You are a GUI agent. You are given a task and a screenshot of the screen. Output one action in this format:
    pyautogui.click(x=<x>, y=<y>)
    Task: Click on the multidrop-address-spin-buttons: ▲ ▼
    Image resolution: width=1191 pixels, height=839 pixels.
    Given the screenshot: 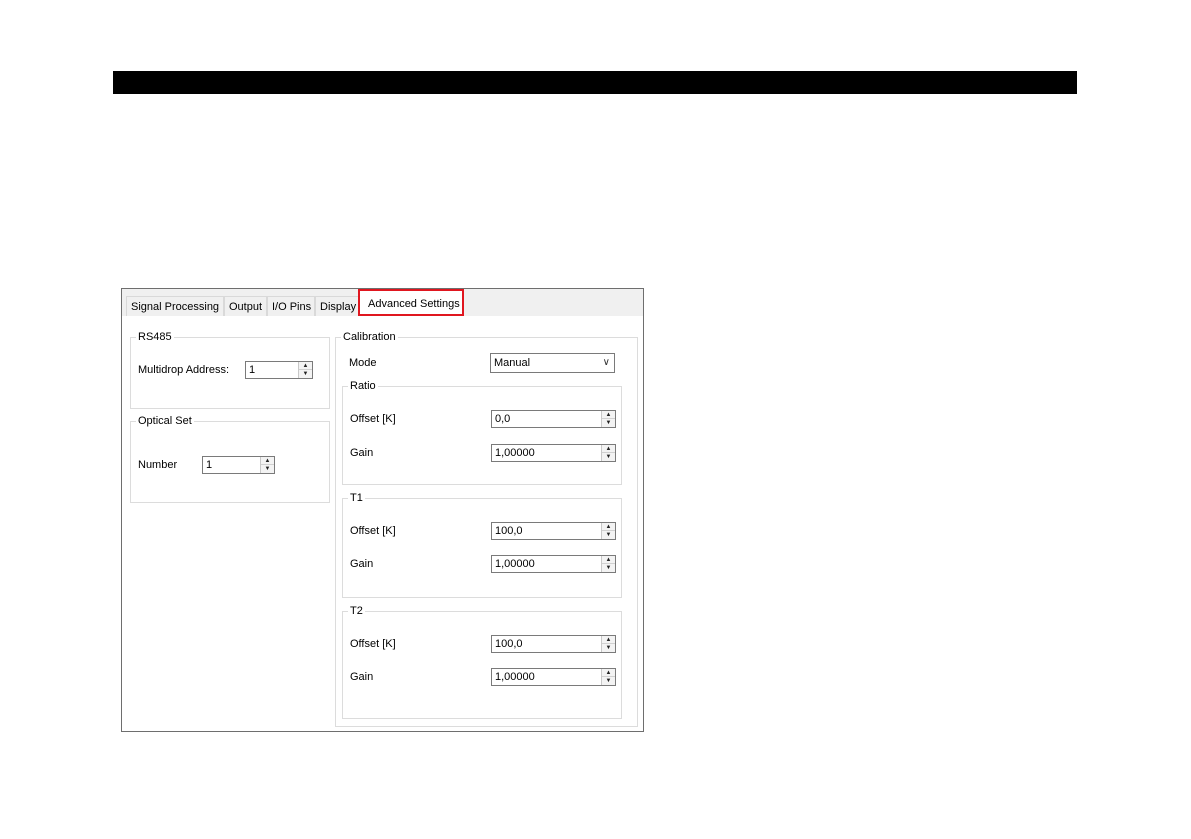 What is the action you would take?
    pyautogui.click(x=305, y=370)
    